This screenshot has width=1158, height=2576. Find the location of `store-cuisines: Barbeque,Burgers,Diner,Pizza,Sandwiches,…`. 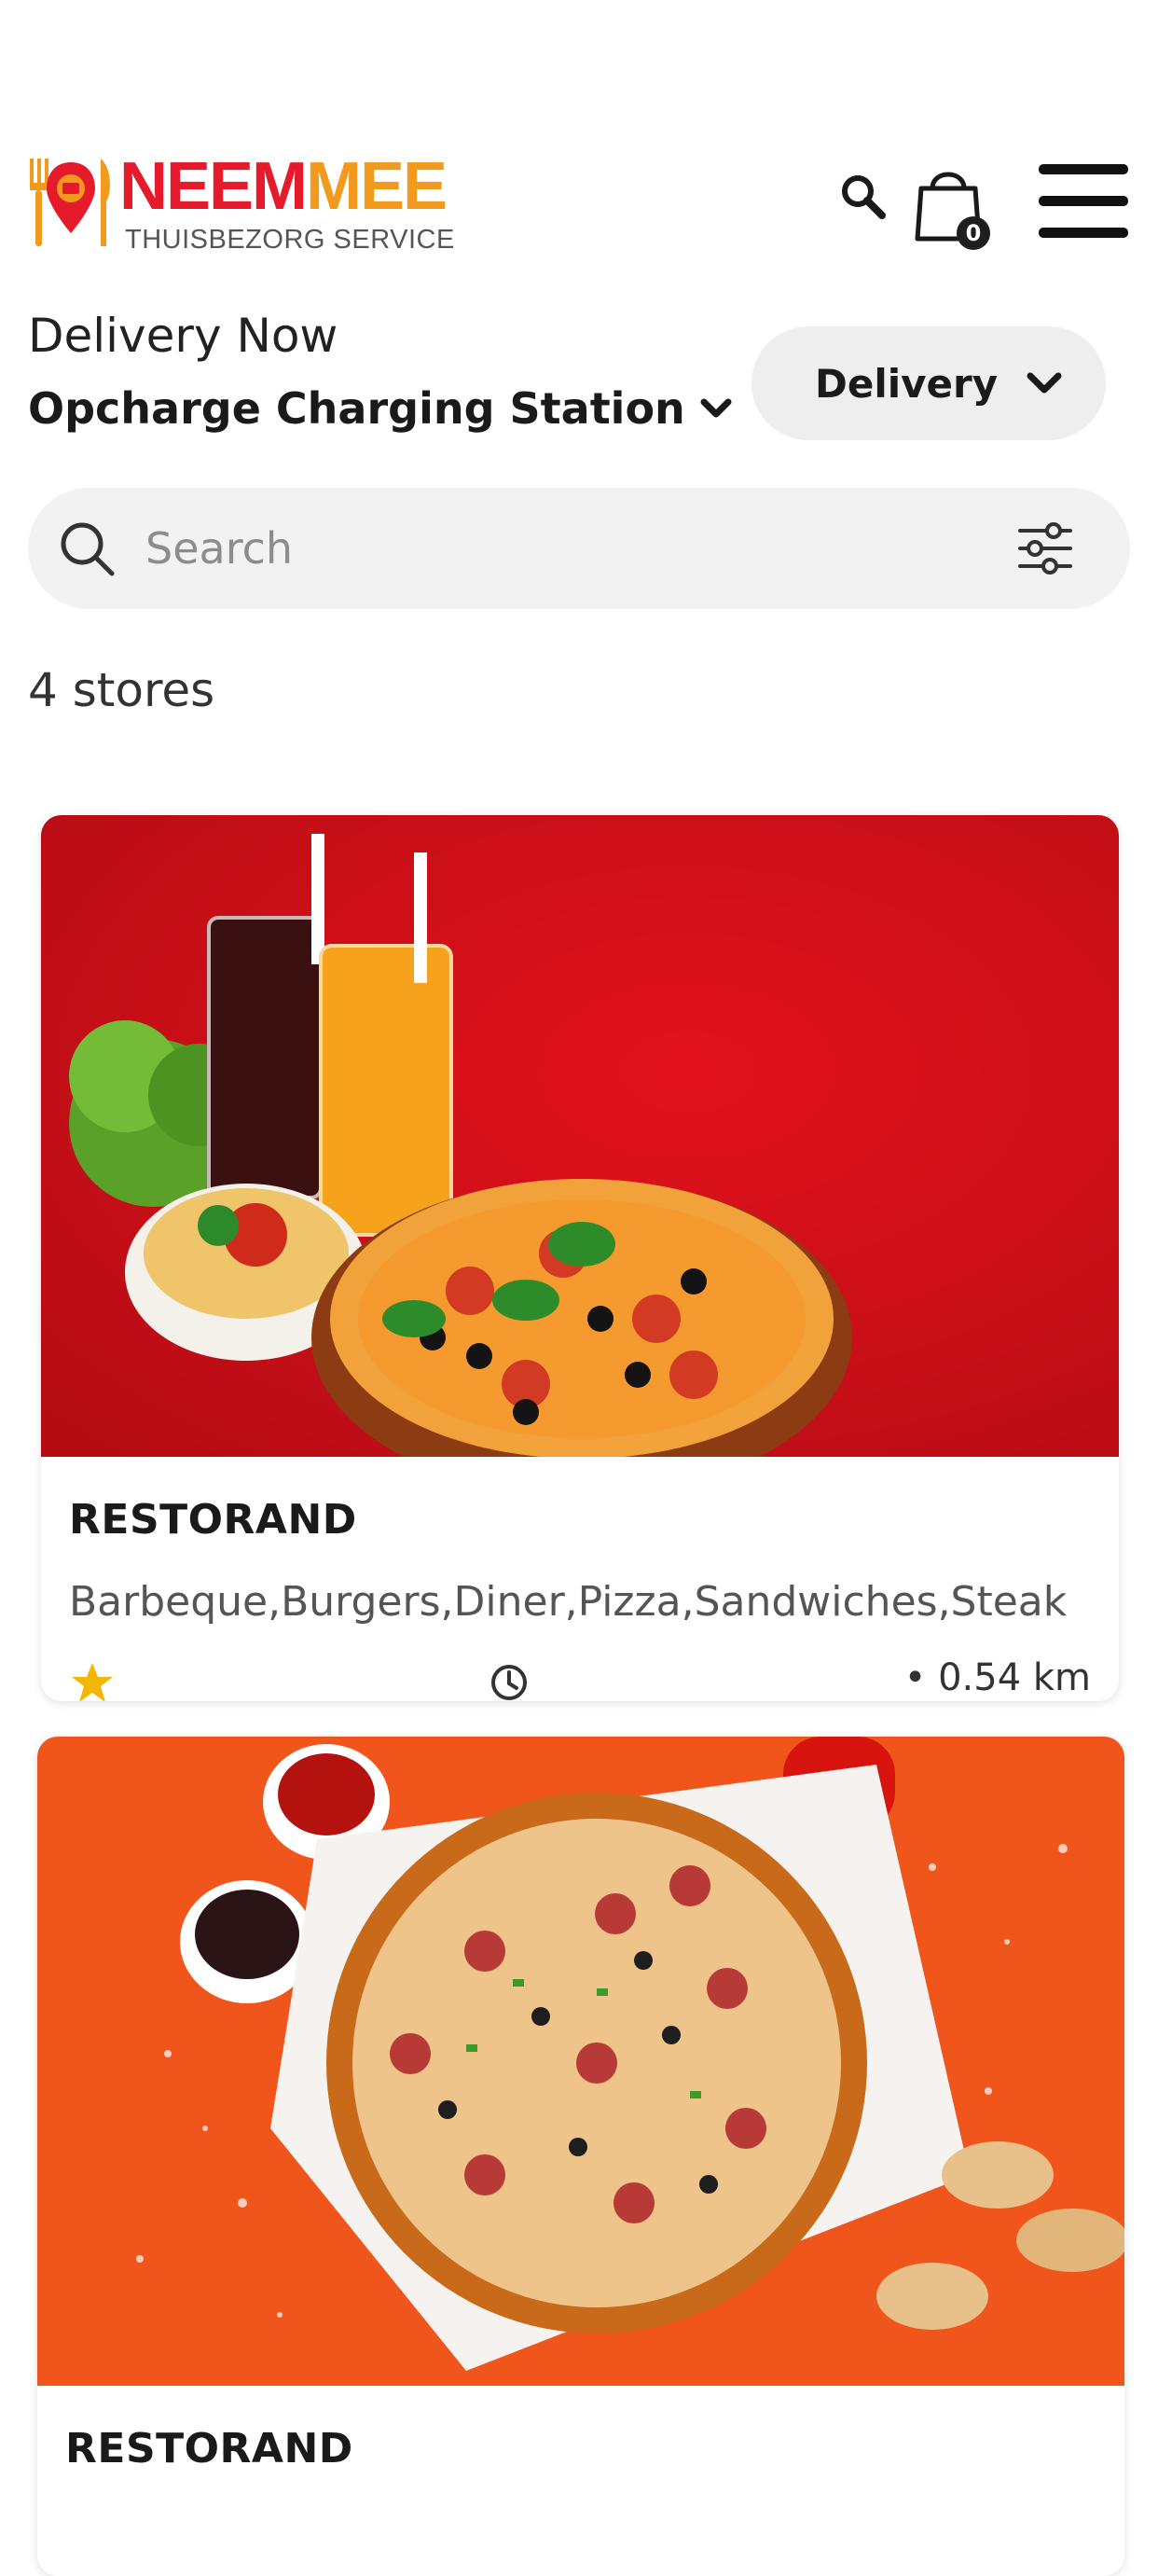

store-cuisines: Barbeque,Burgers,Diner,Pizza,Sandwiches,… is located at coordinates (569, 1602).